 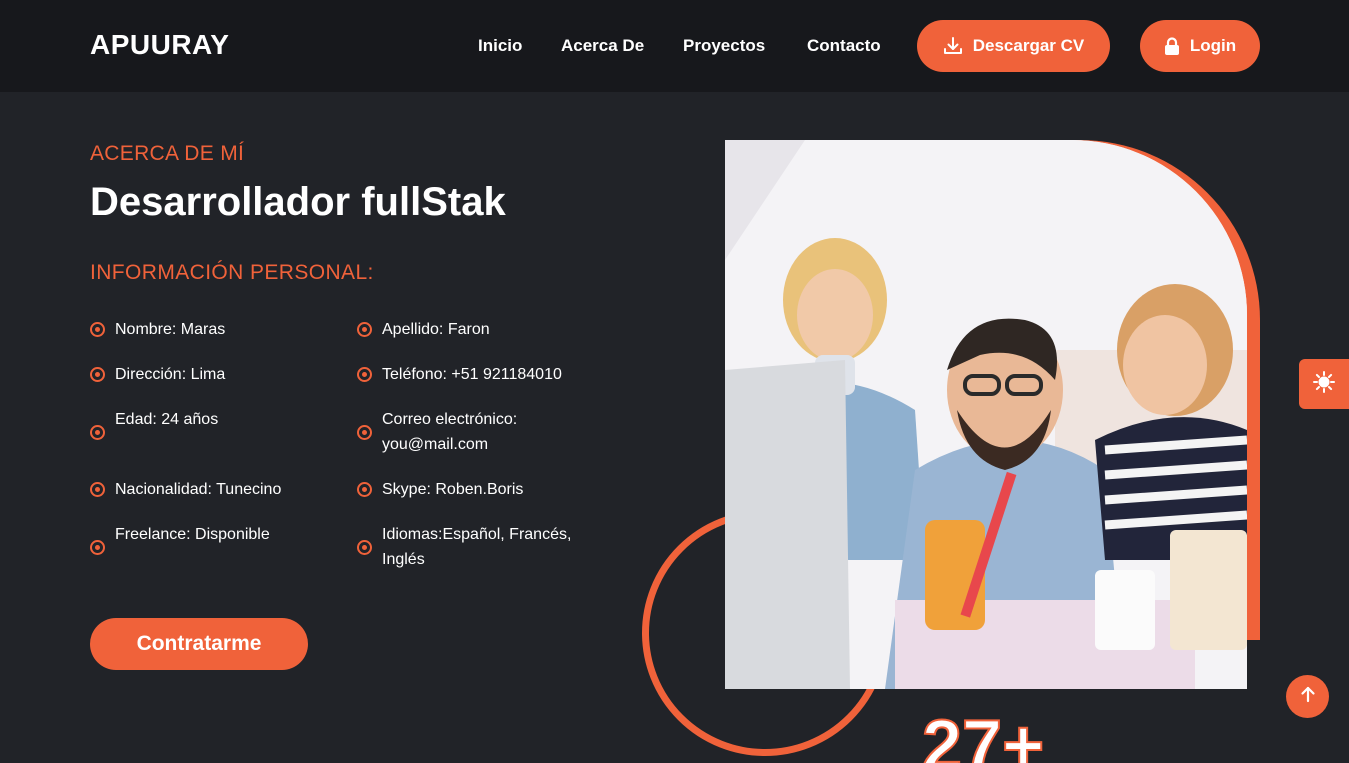 What do you see at coordinates (159, 45) in the screenshot?
I see `site-logo: APUURAY` at bounding box center [159, 45].